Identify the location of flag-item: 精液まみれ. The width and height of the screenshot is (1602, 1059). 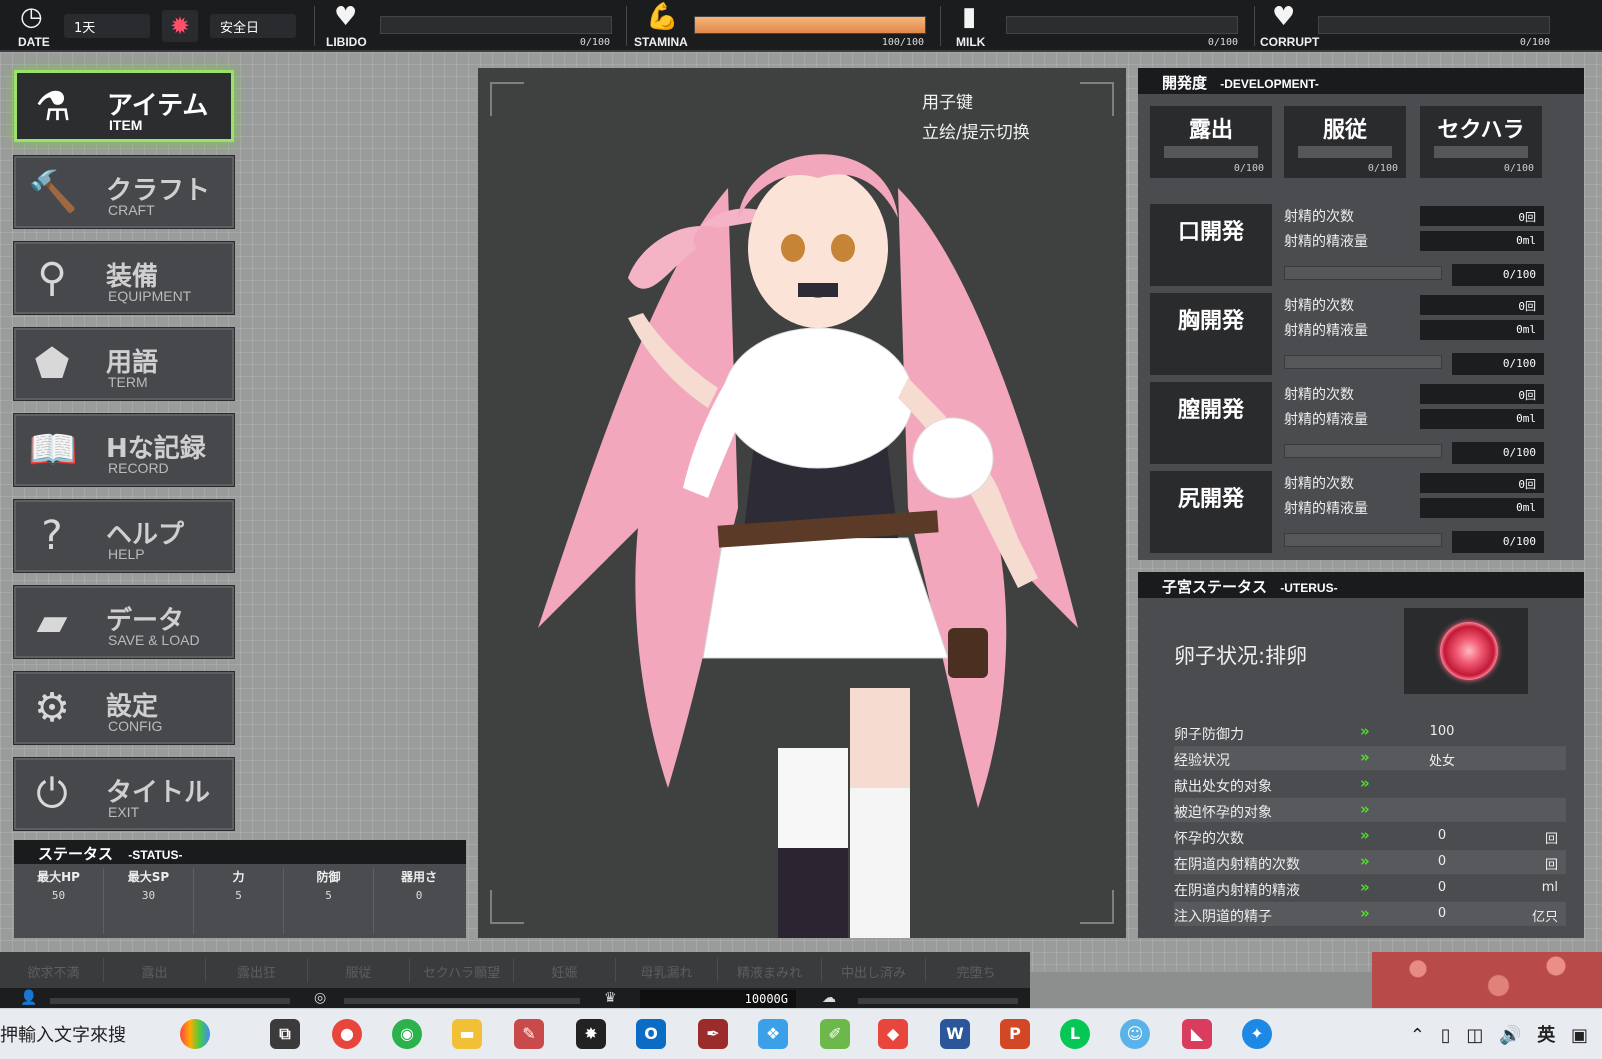
(770, 970).